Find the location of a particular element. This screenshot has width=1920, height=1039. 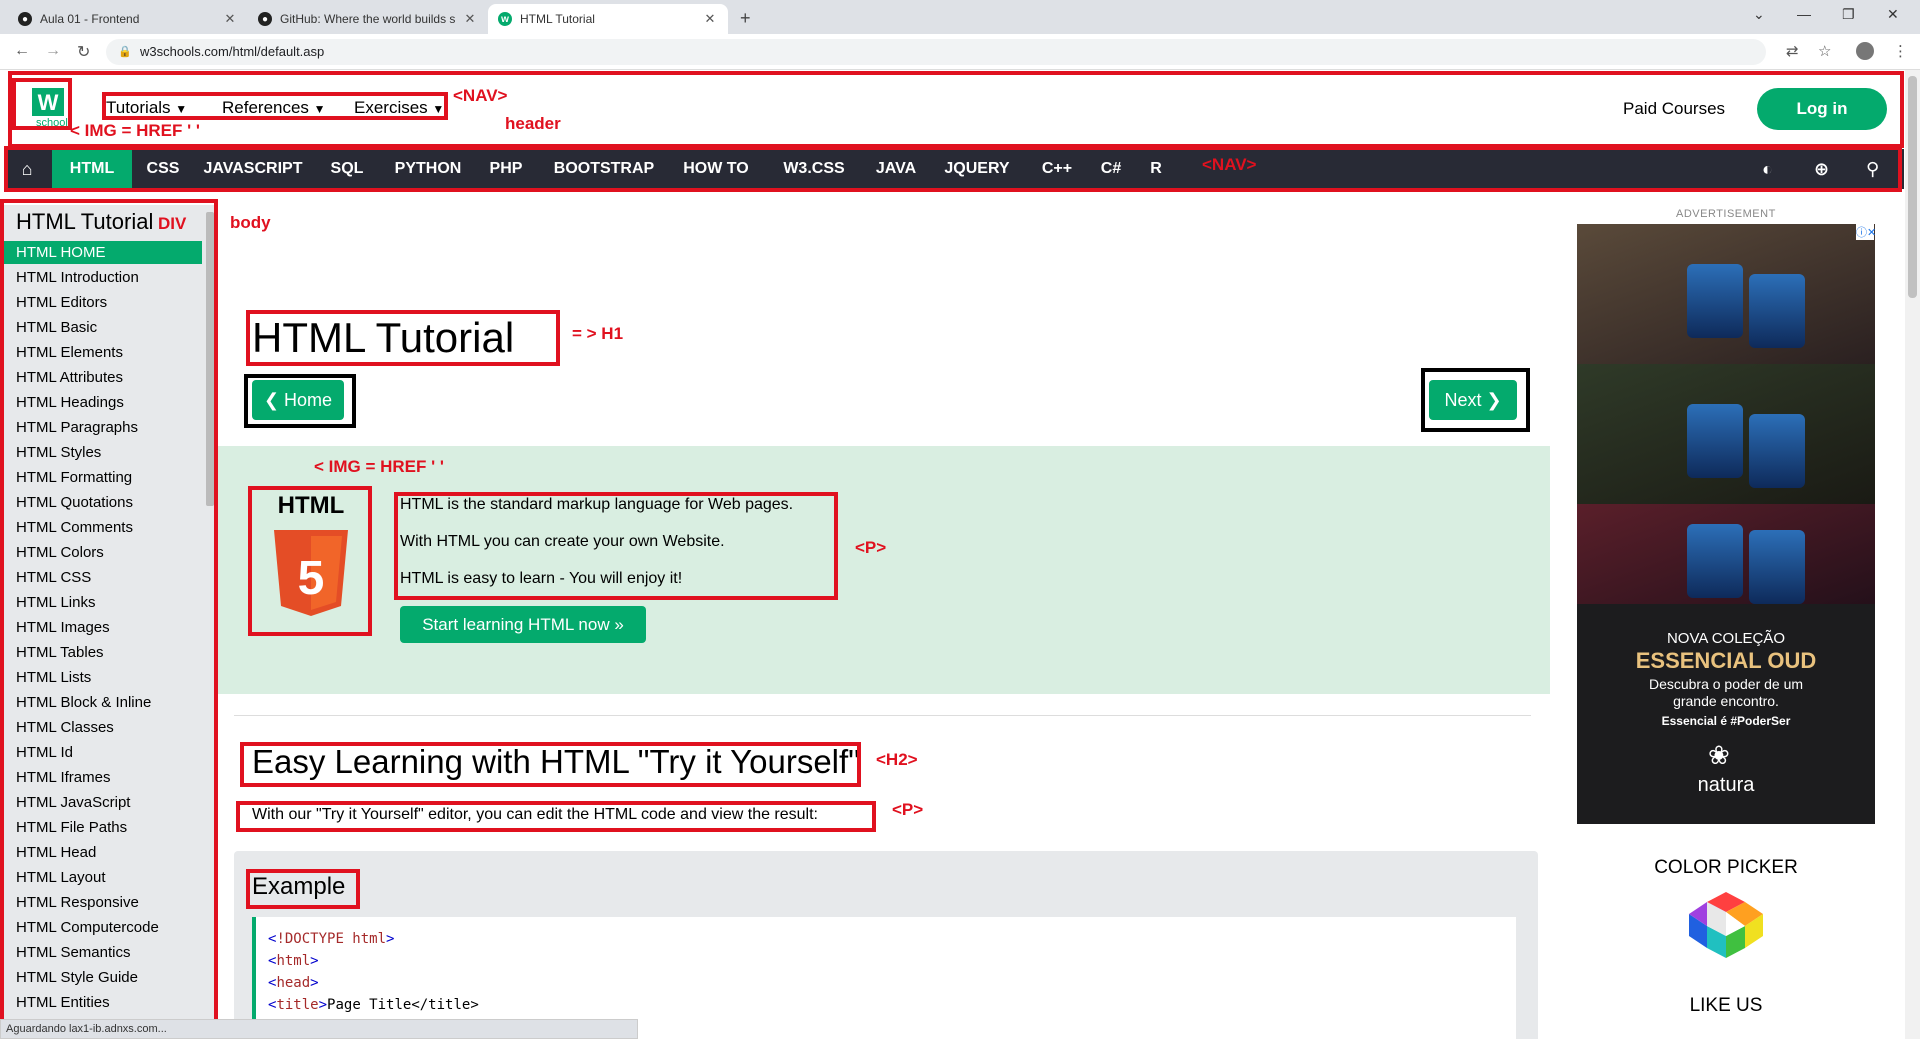

code-line: <title>Page Title</title> is located at coordinates (373, 1005).